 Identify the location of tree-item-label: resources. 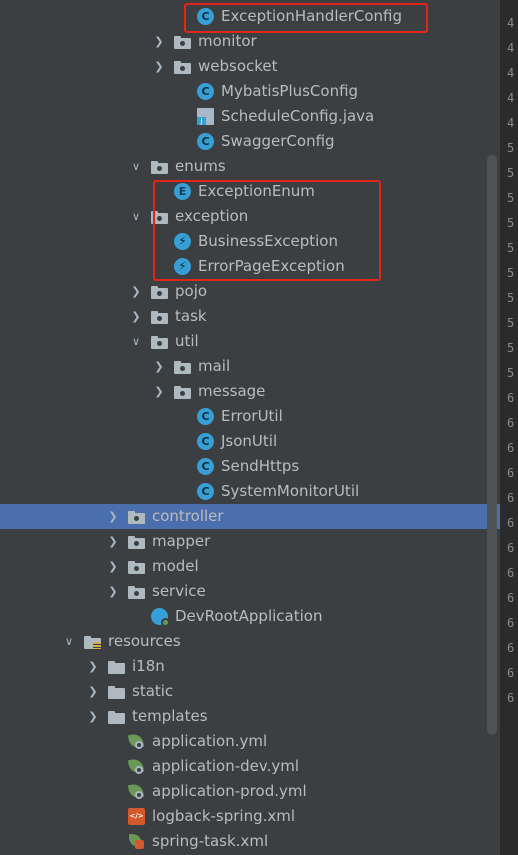
(144, 641).